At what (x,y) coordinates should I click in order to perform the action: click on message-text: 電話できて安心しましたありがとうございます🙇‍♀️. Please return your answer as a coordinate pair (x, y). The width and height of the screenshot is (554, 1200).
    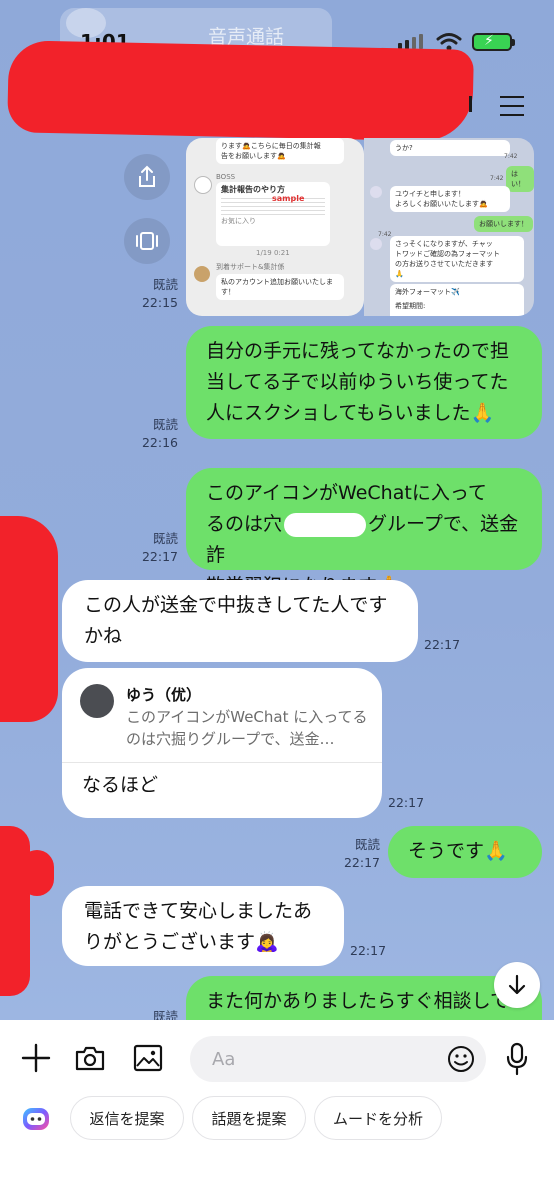
    Looking at the image, I should click on (198, 926).